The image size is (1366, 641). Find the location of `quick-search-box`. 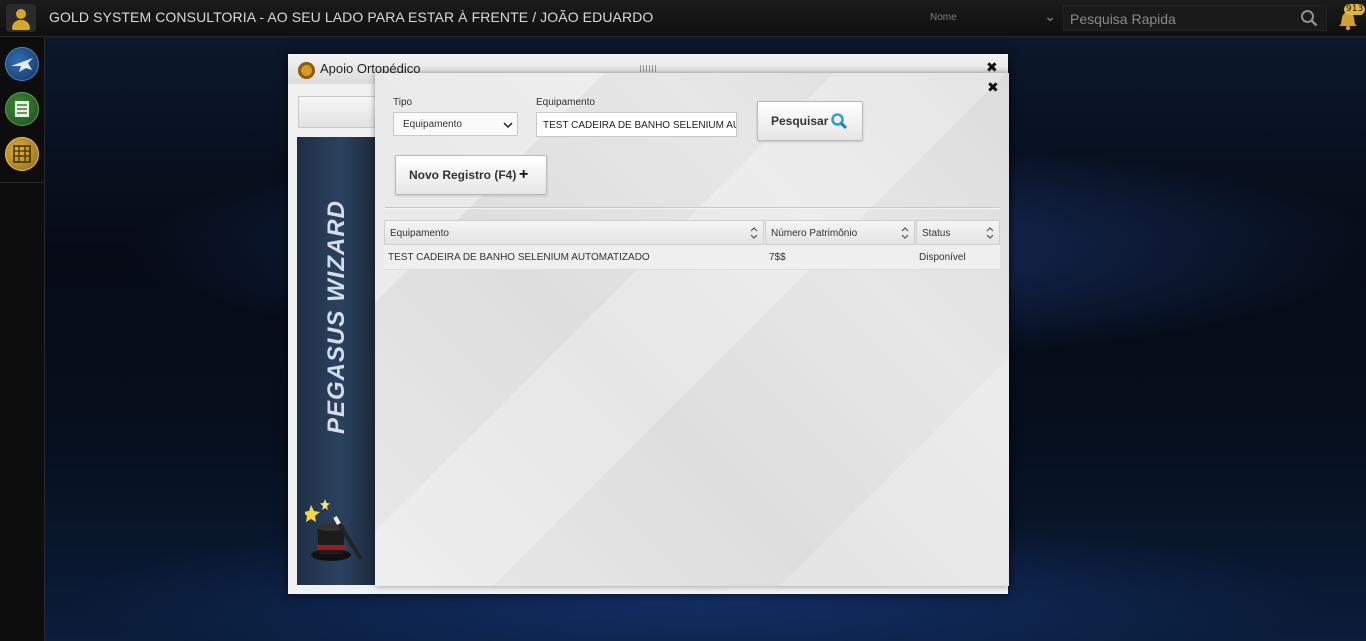

quick-search-box is located at coordinates (1195, 18).